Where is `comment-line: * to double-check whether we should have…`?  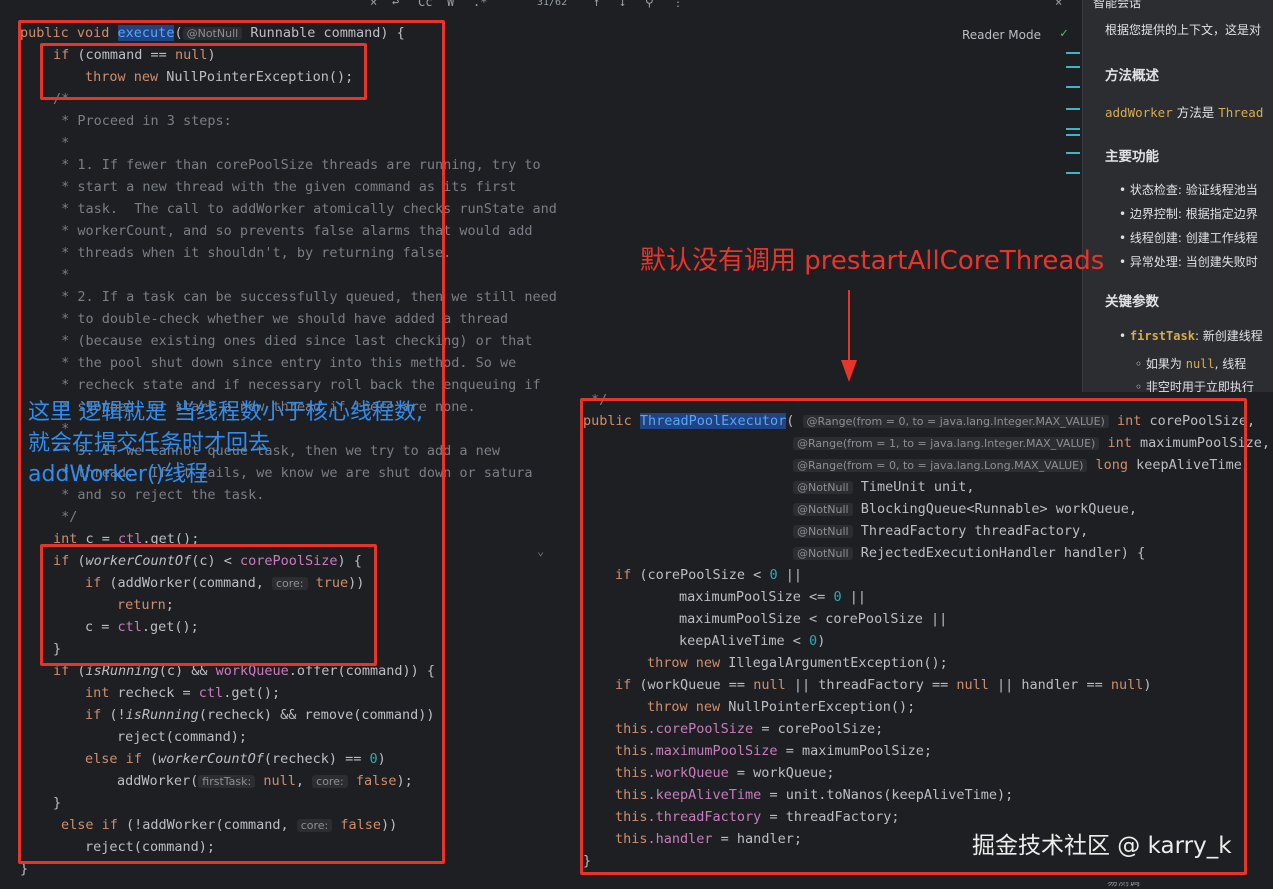 comment-line: * to double-check whether we should have… is located at coordinates (281, 319).